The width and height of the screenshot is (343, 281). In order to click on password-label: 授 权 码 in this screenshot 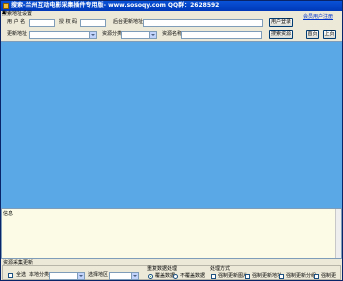, I will do `click(68, 22)`.